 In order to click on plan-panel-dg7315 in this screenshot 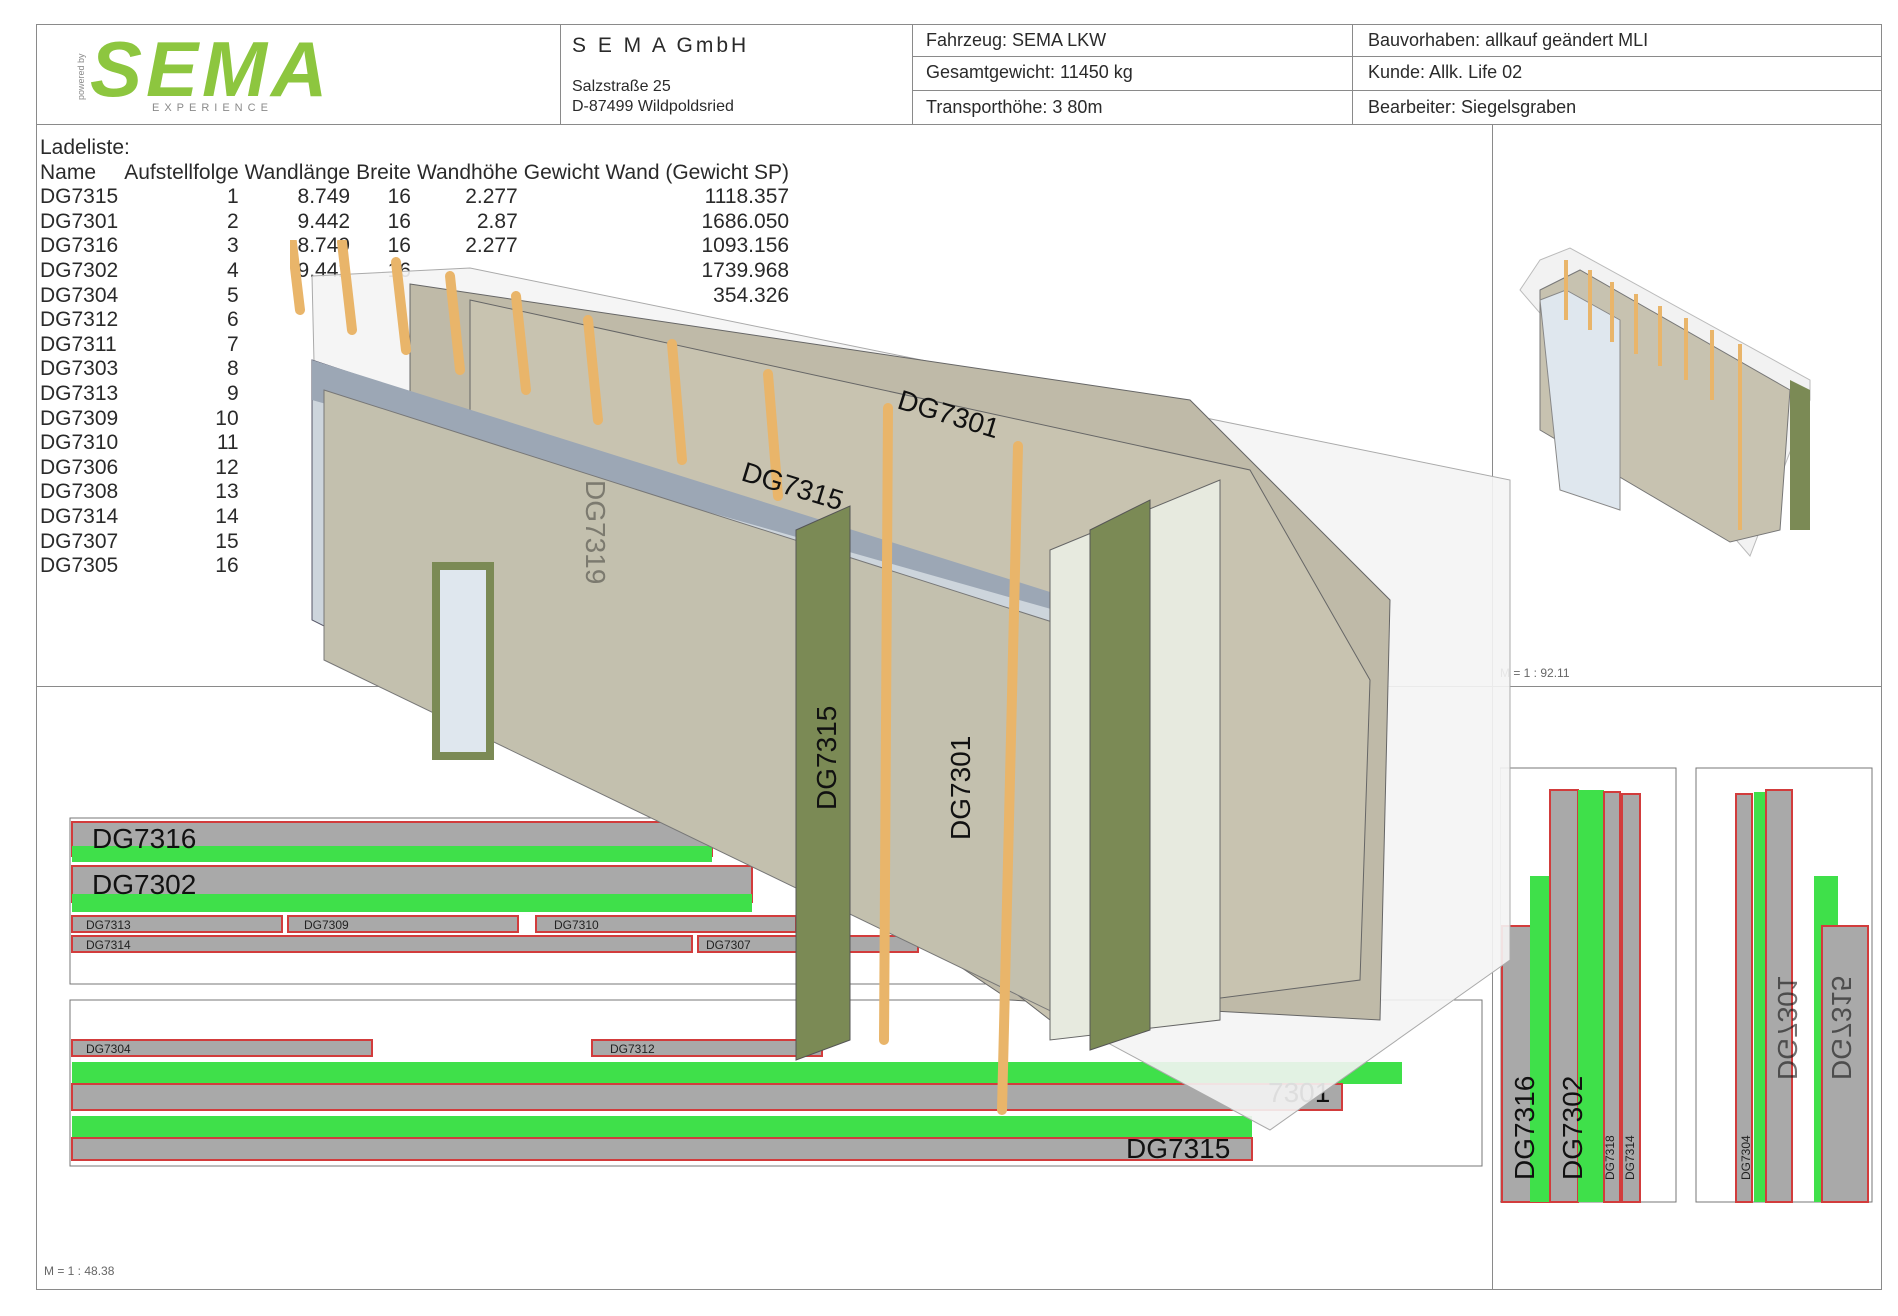, I will do `click(662, 1149)`.